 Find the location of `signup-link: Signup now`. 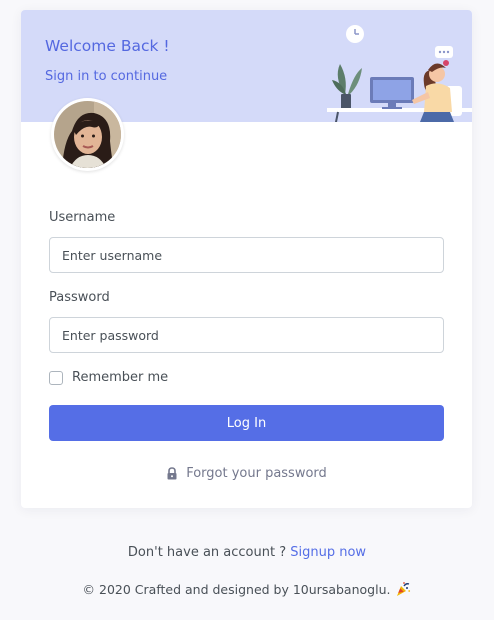

signup-link: Signup now is located at coordinates (328, 552).